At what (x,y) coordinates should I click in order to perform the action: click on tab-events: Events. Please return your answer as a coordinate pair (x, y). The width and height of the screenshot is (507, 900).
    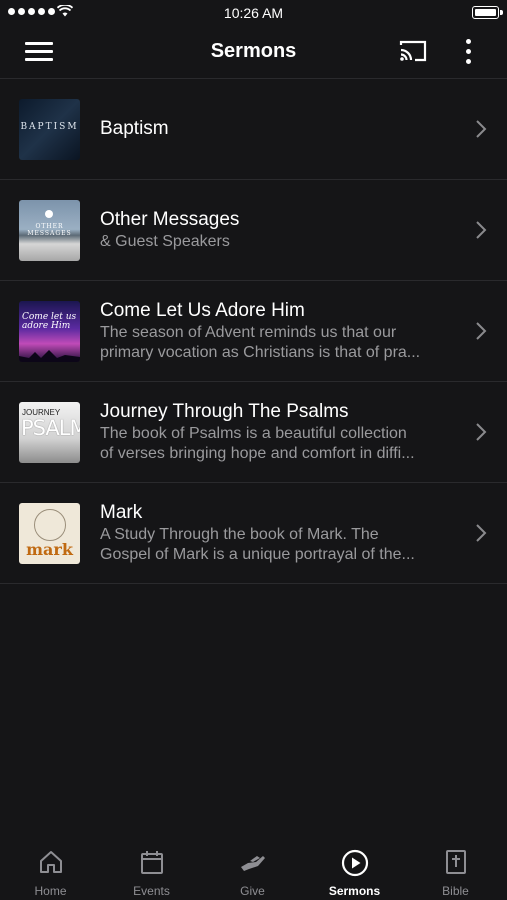
    Looking at the image, I should click on (151, 870).